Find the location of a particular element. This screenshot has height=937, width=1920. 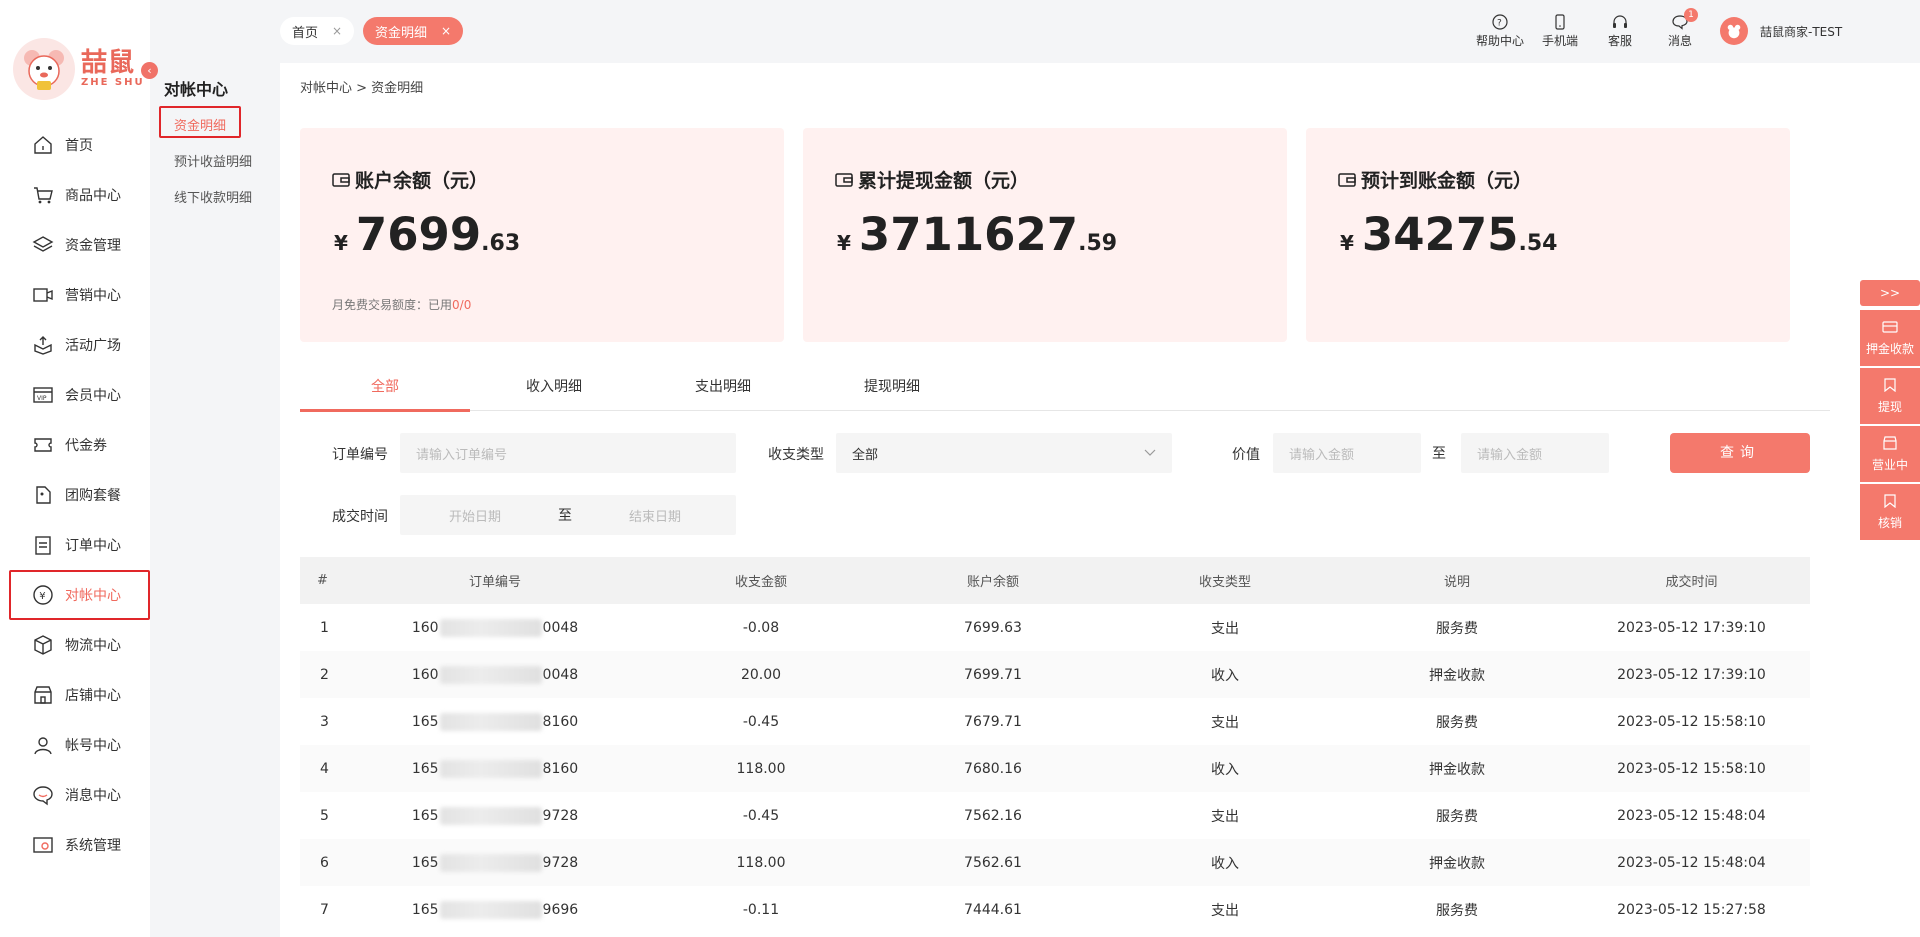

cart-icon is located at coordinates (43, 195).